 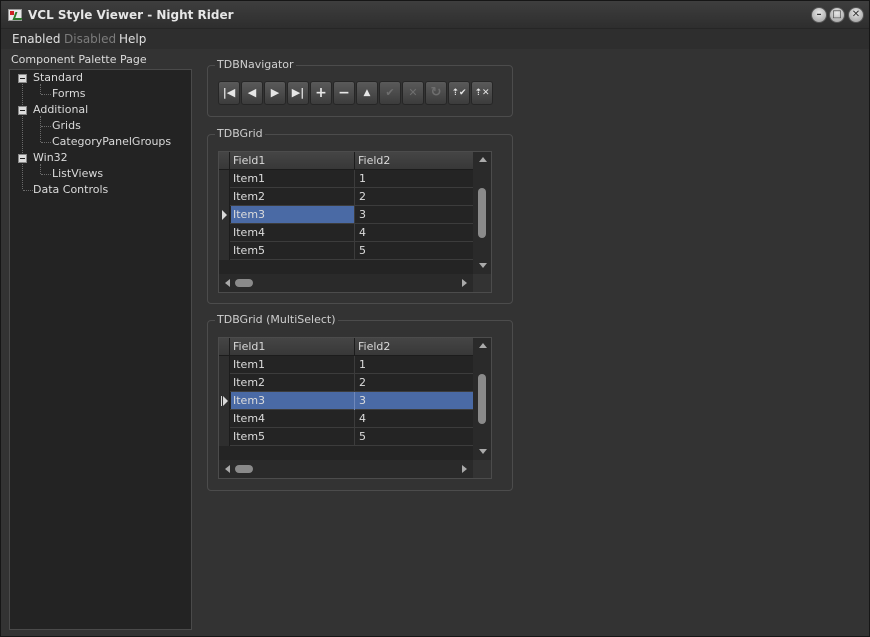 I want to click on maximize-button: □, so click(x=837, y=15).